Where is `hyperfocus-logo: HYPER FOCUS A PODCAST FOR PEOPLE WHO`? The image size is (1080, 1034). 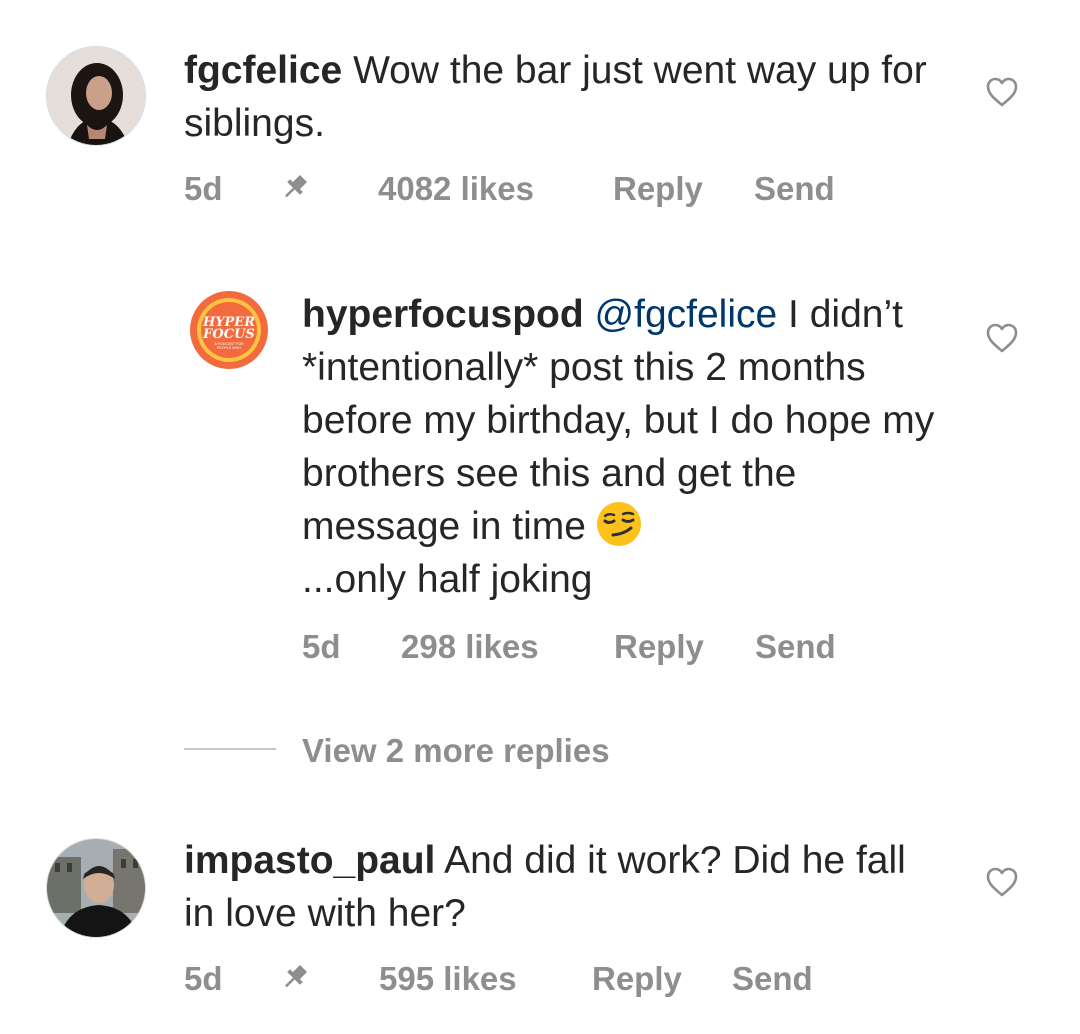 hyperfocus-logo: HYPER FOCUS A PODCAST FOR PEOPLE WHO is located at coordinates (229, 330).